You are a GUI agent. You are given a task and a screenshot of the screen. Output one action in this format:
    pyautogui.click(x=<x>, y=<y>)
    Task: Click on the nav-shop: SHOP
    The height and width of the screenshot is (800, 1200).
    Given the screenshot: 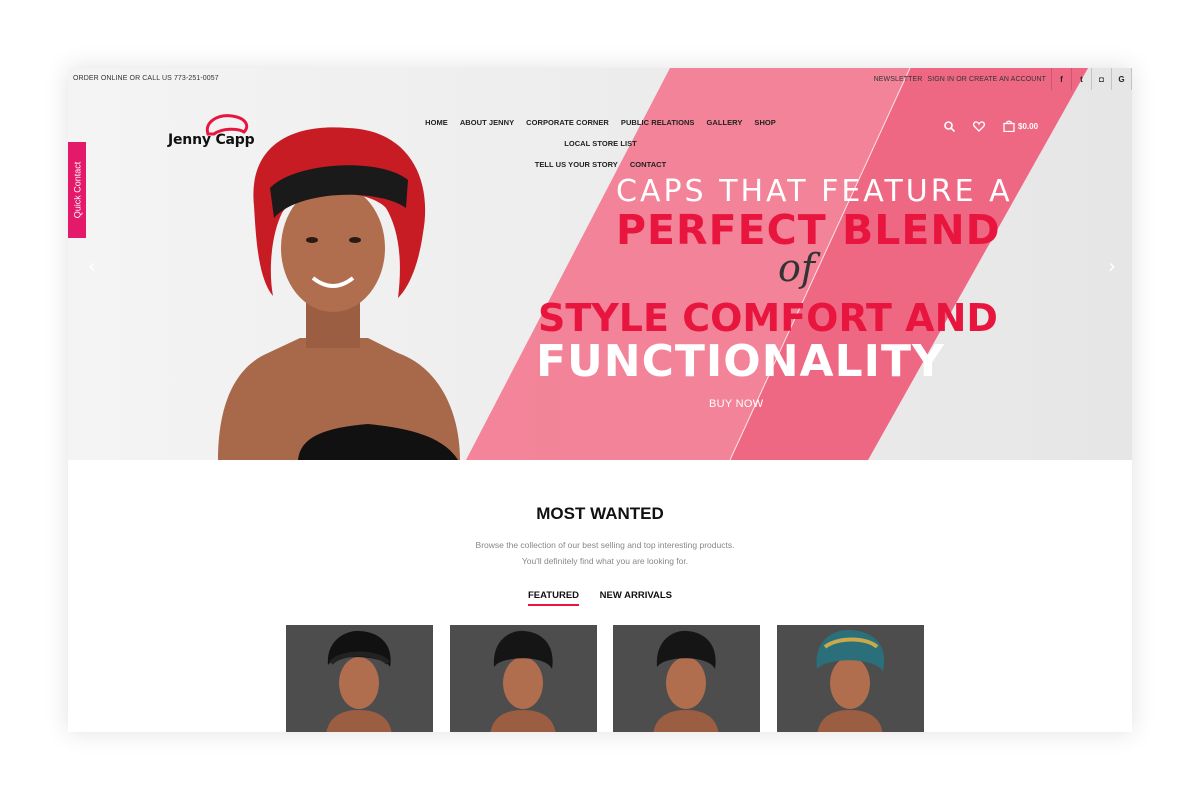 What is the action you would take?
    pyautogui.click(x=764, y=122)
    